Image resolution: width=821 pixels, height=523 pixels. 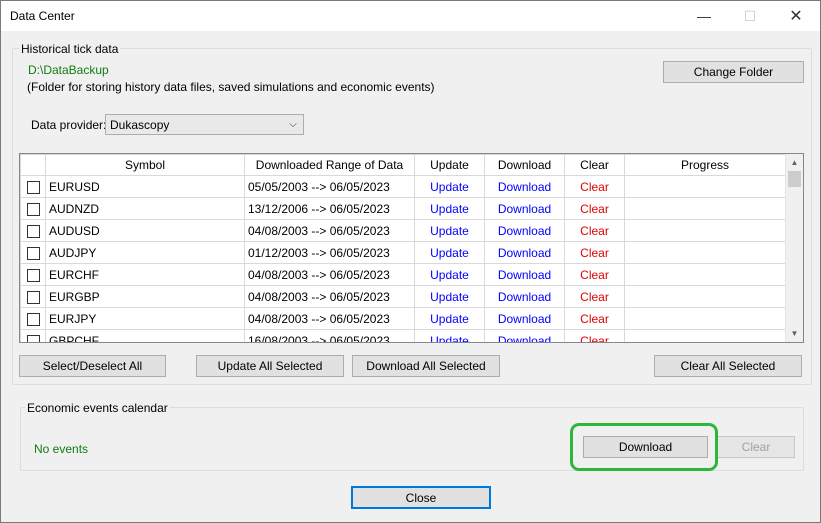 What do you see at coordinates (270, 366) in the screenshot?
I see `update-all-selected-button: Update All Selected` at bounding box center [270, 366].